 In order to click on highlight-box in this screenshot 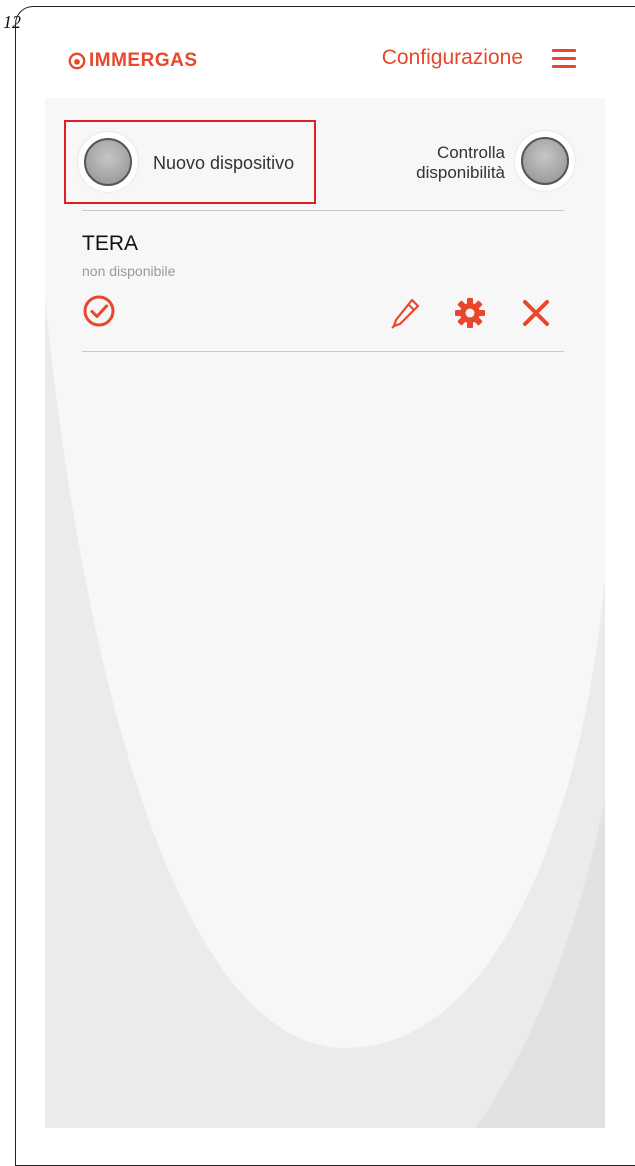, I will do `click(190, 162)`.